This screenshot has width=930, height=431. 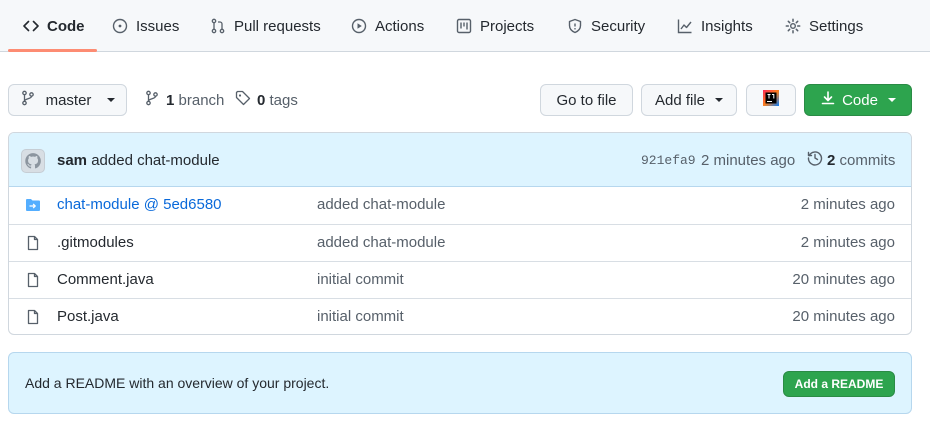 What do you see at coordinates (836, 26) in the screenshot?
I see `tab-label: Settings` at bounding box center [836, 26].